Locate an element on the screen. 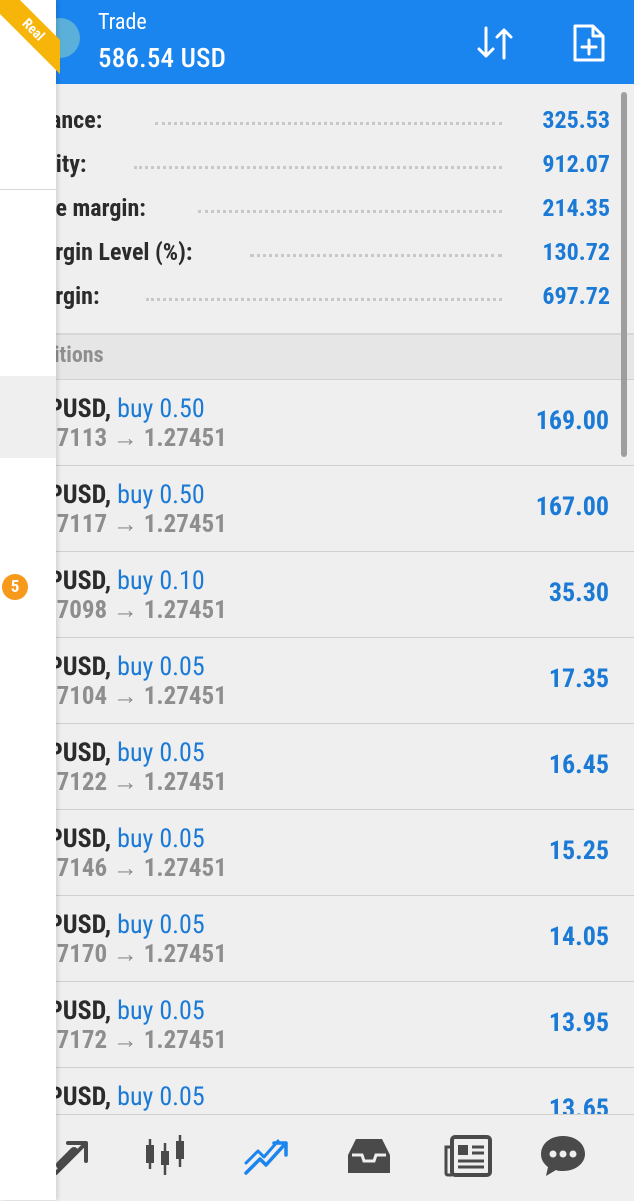 This screenshot has width=634, height=1201. position-row: PUSD, buy 0.05 27172 → 1.27451 13.95 is located at coordinates (317, 1025).